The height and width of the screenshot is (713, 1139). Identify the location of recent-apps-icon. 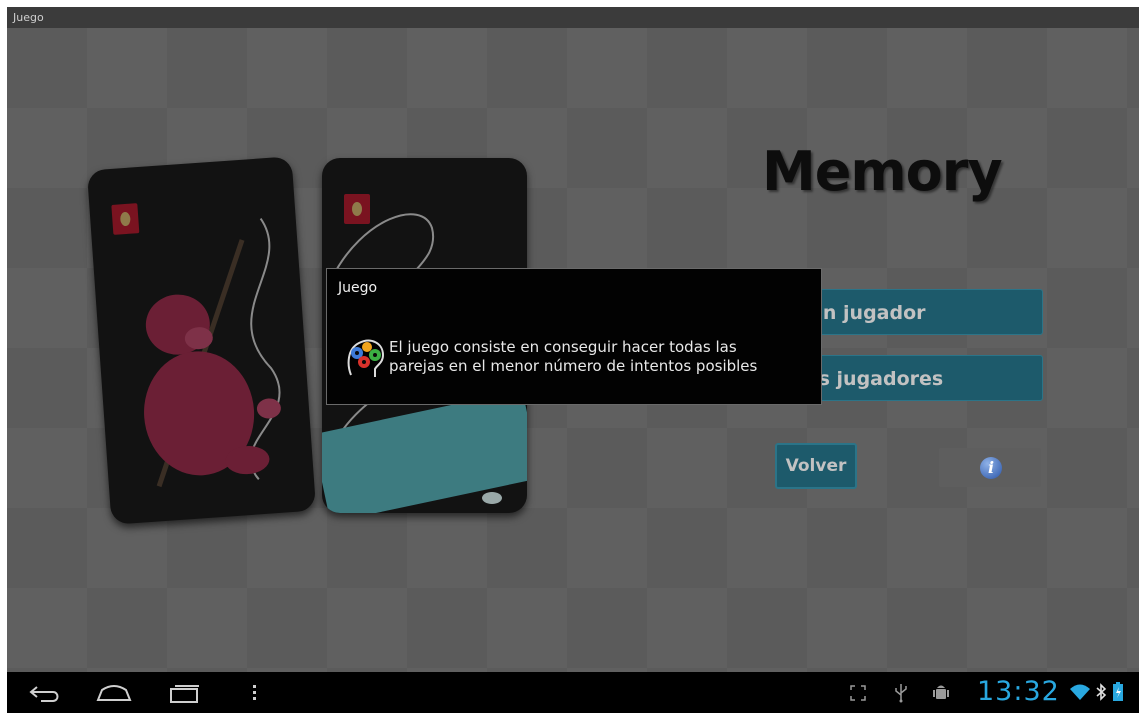
(185, 693).